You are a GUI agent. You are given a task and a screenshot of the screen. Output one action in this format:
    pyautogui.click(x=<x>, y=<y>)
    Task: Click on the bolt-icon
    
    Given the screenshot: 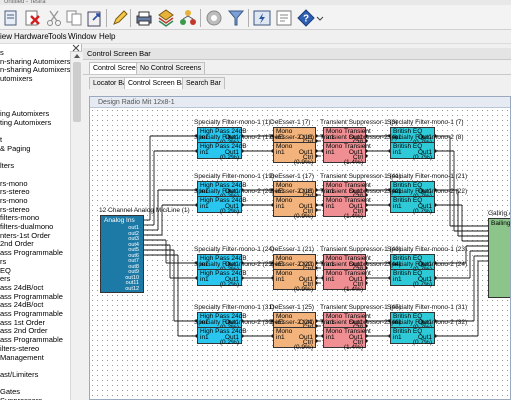 What is the action you would take?
    pyautogui.click(x=262, y=18)
    